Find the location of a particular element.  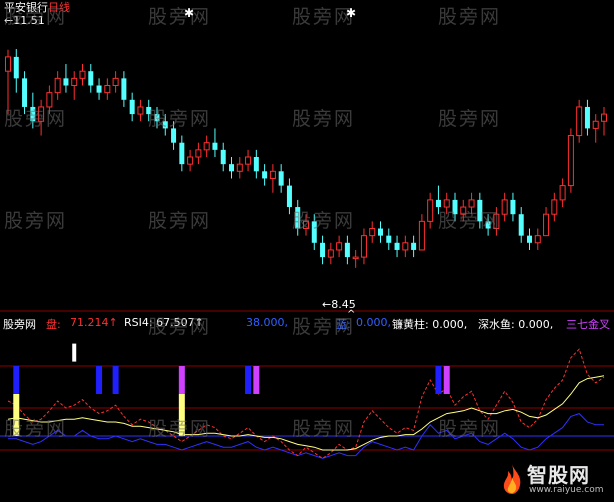

flame-icon is located at coordinates (512, 479).